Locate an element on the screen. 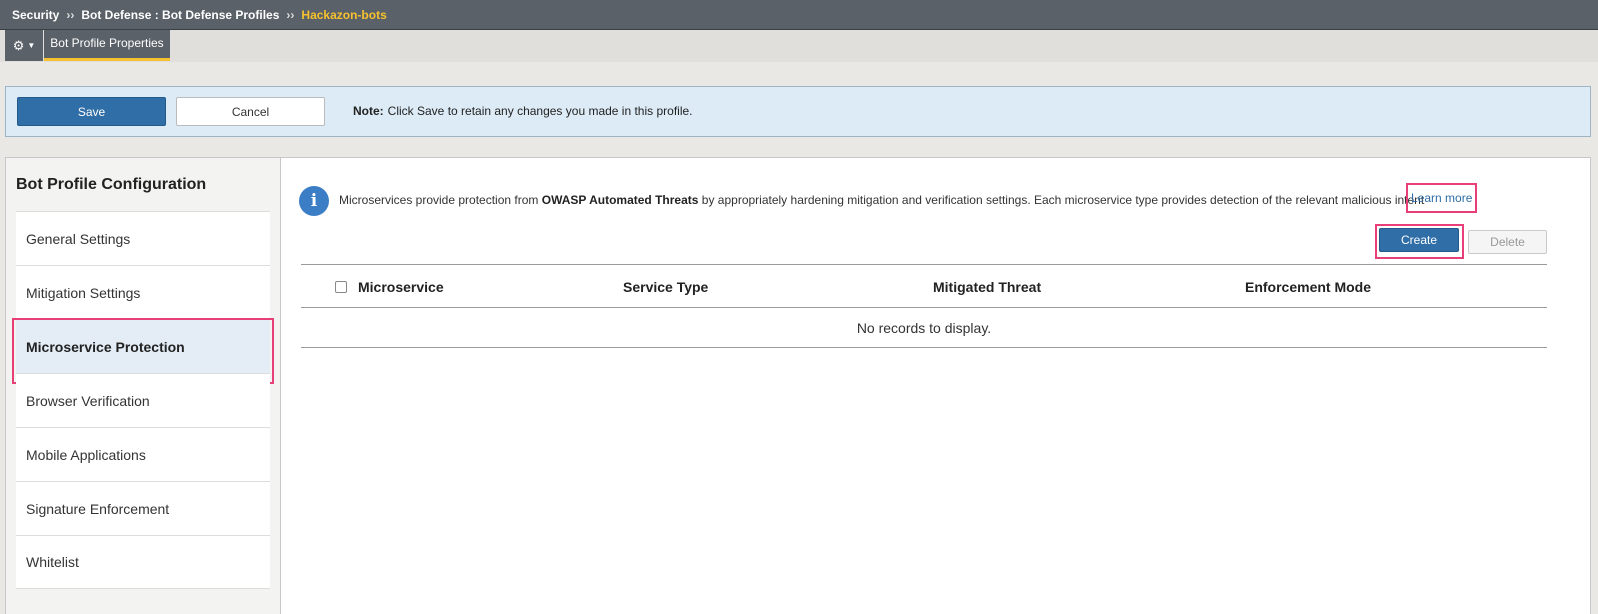 The width and height of the screenshot is (1598, 614). tab-bot-profile-properties: Bot Profile Properties is located at coordinates (107, 45).